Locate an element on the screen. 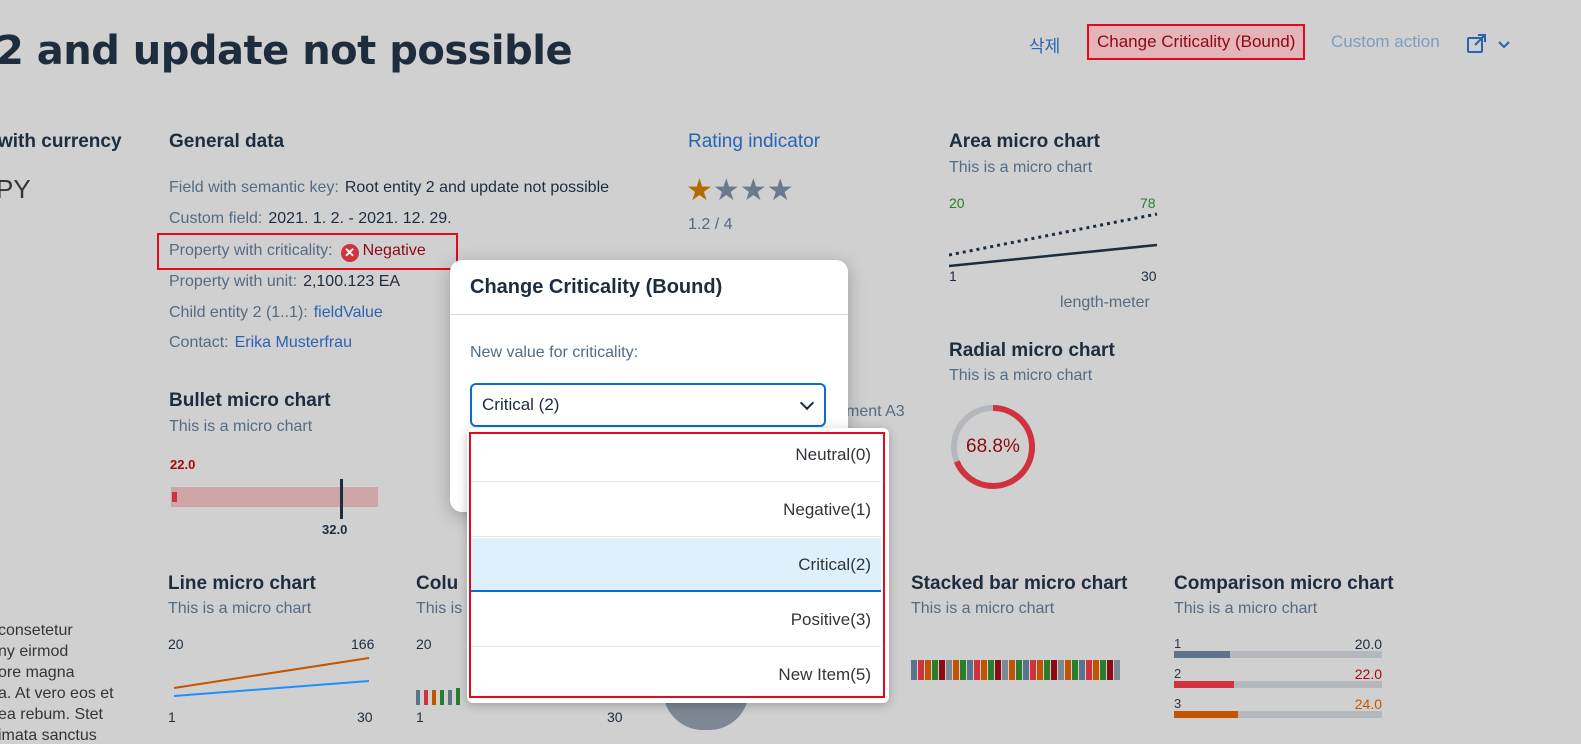  criticality-label: New value for criticality: is located at coordinates (554, 352).